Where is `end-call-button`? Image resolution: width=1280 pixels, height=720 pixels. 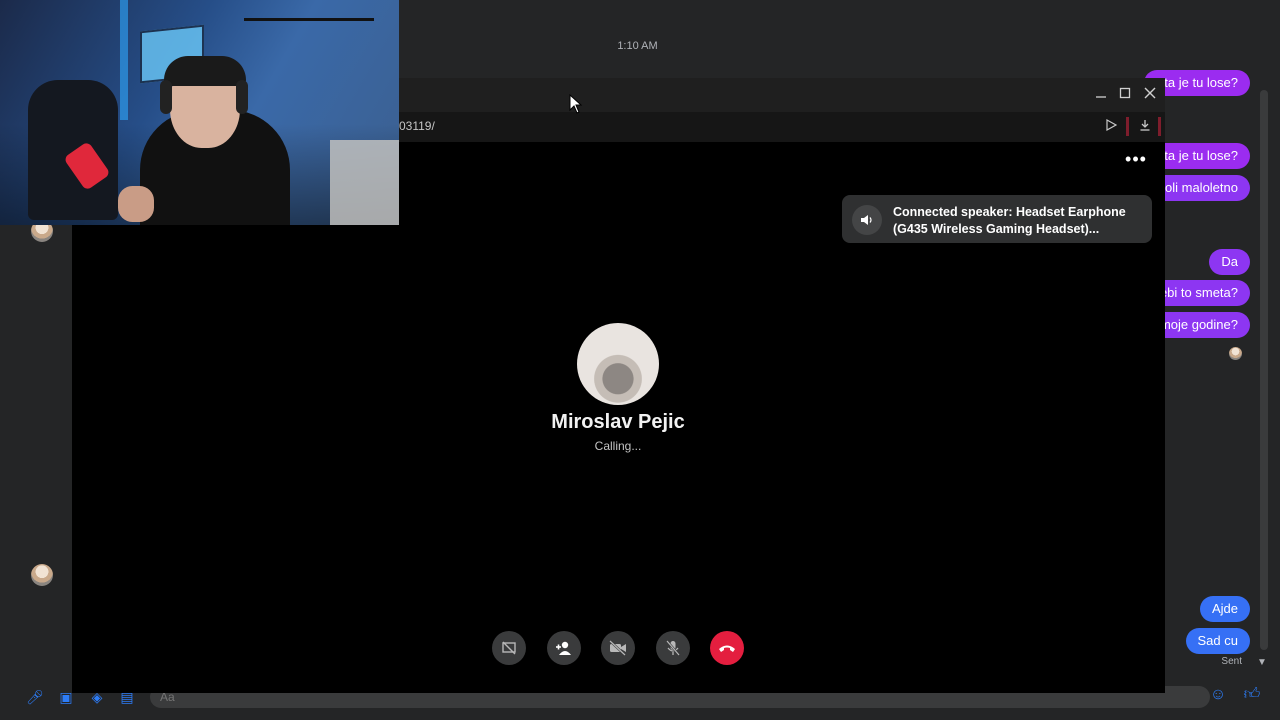 end-call-button is located at coordinates (727, 648).